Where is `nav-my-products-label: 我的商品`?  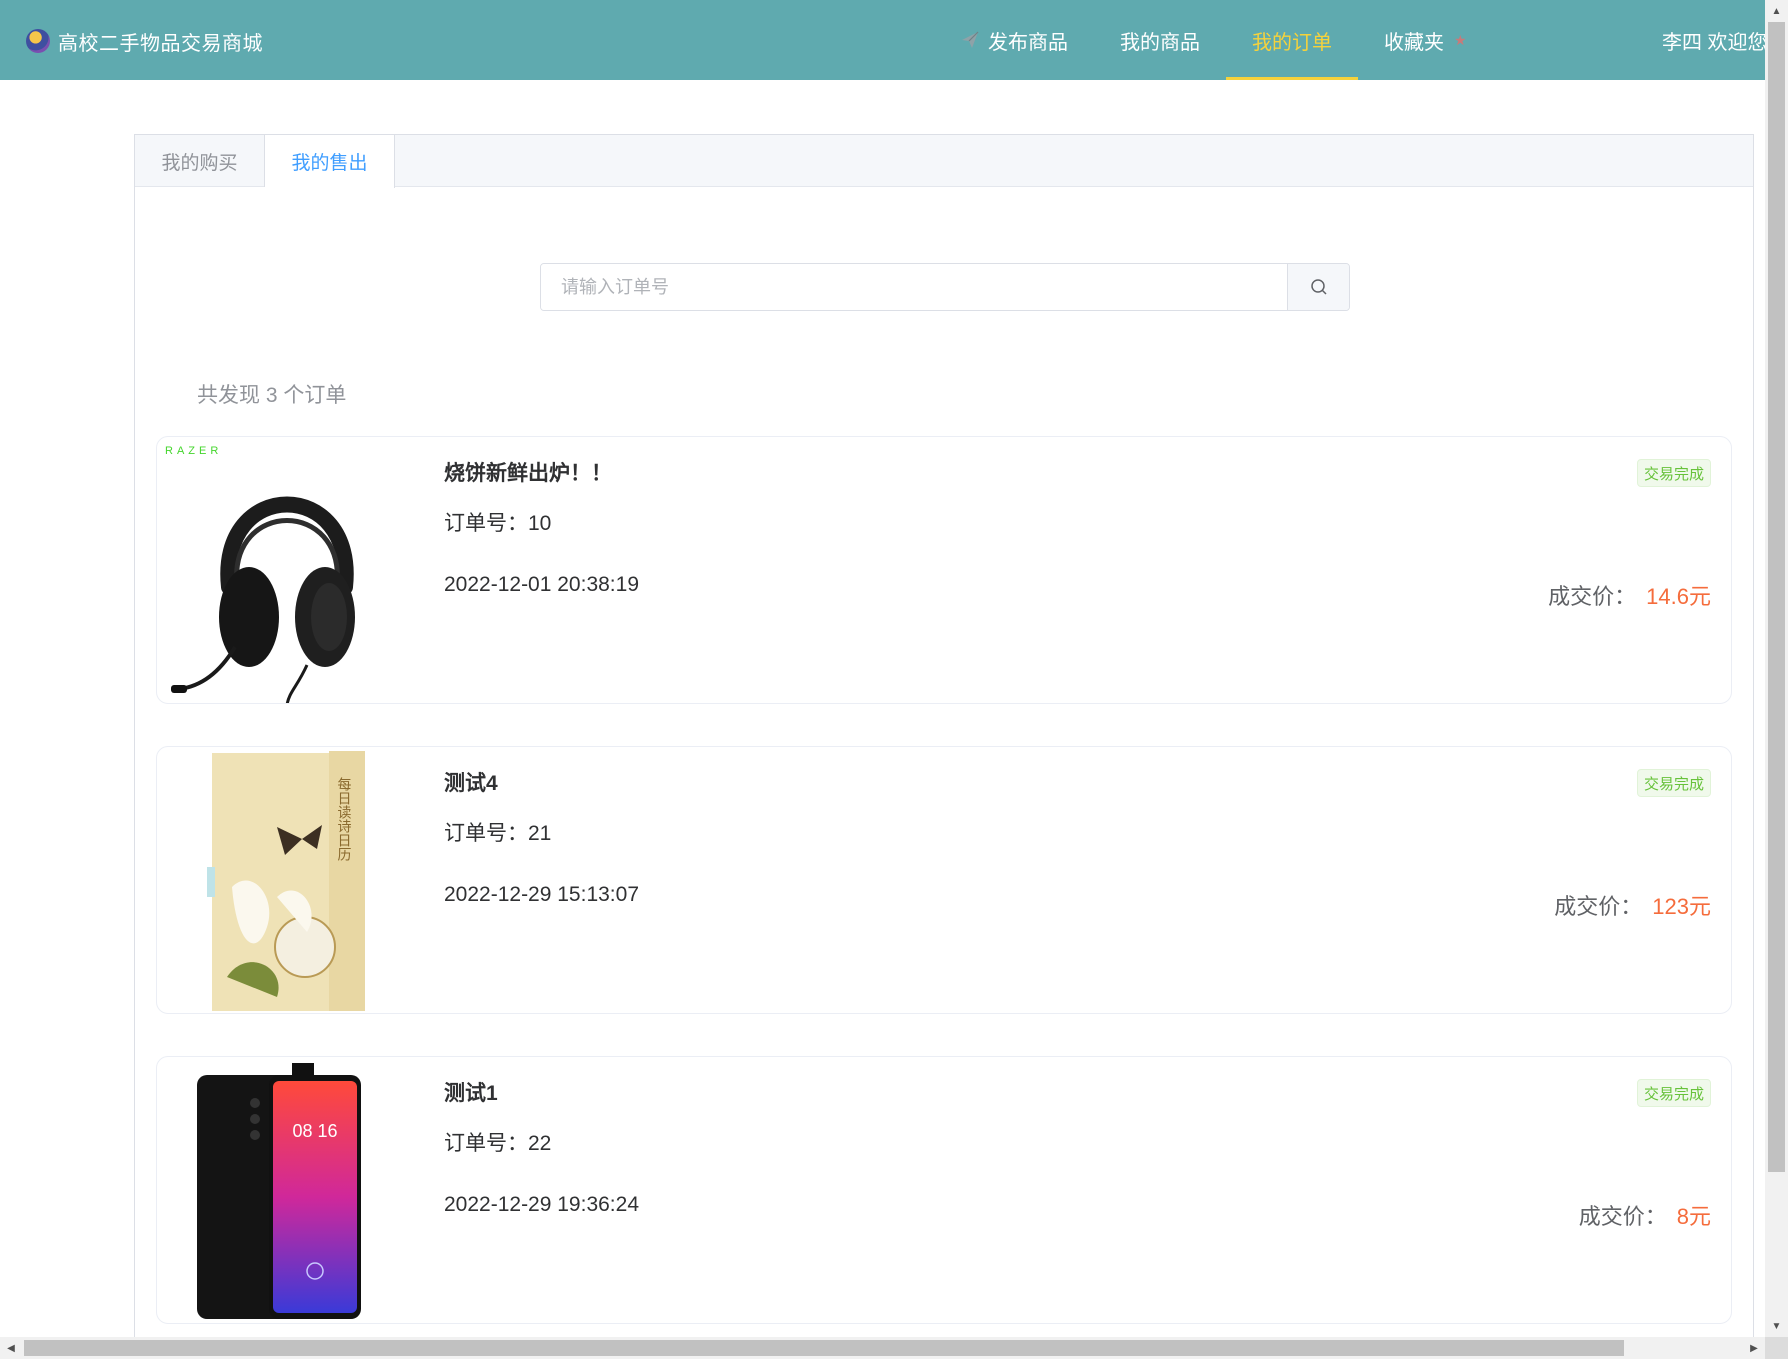
nav-my-products-label: 我的商品 is located at coordinates (1160, 42).